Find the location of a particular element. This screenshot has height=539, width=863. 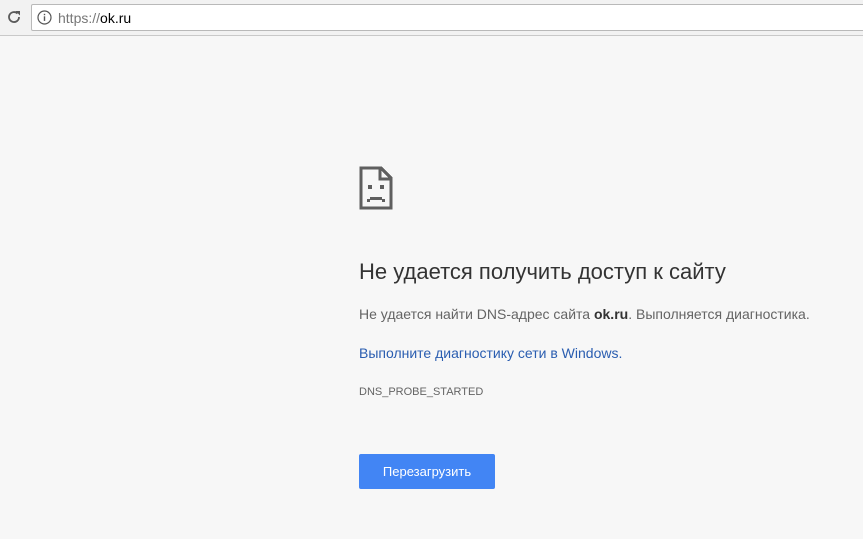

browser-toolbar: https://ok.ru is located at coordinates (431, 18).